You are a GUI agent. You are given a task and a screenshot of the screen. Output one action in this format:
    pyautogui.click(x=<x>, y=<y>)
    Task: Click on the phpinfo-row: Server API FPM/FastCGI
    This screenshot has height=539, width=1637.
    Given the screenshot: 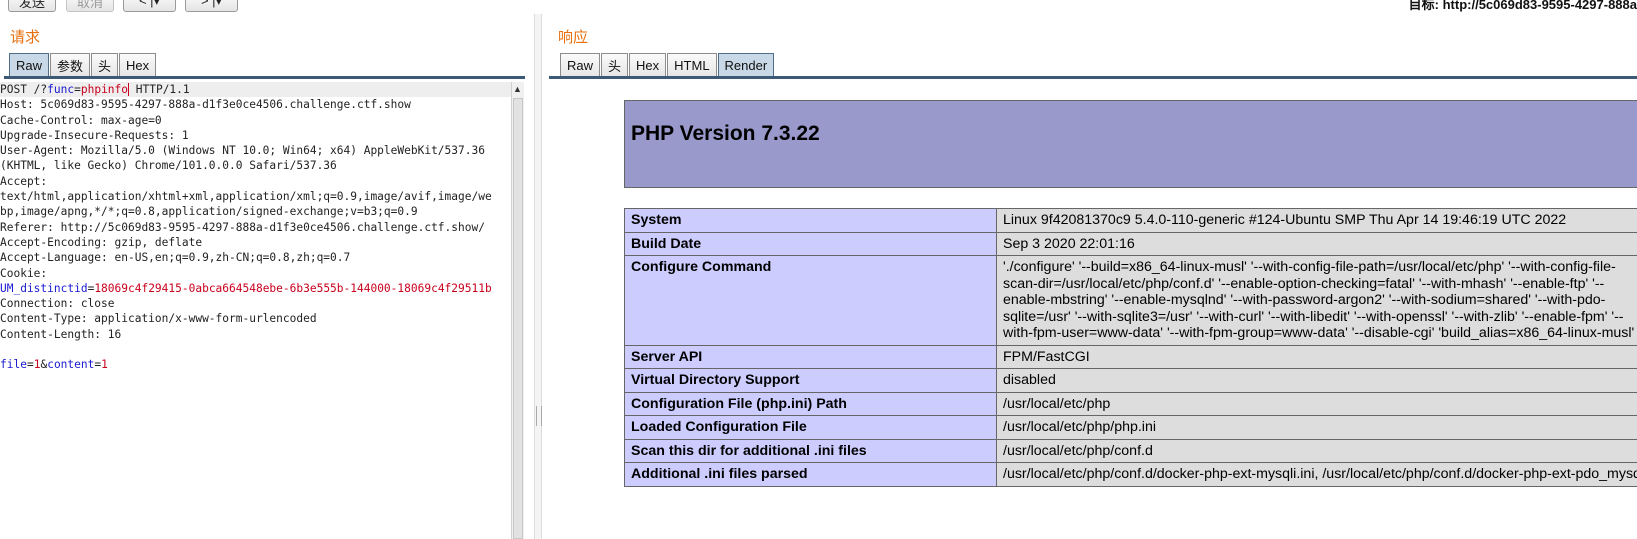 What is the action you would take?
    pyautogui.click(x=1130, y=356)
    